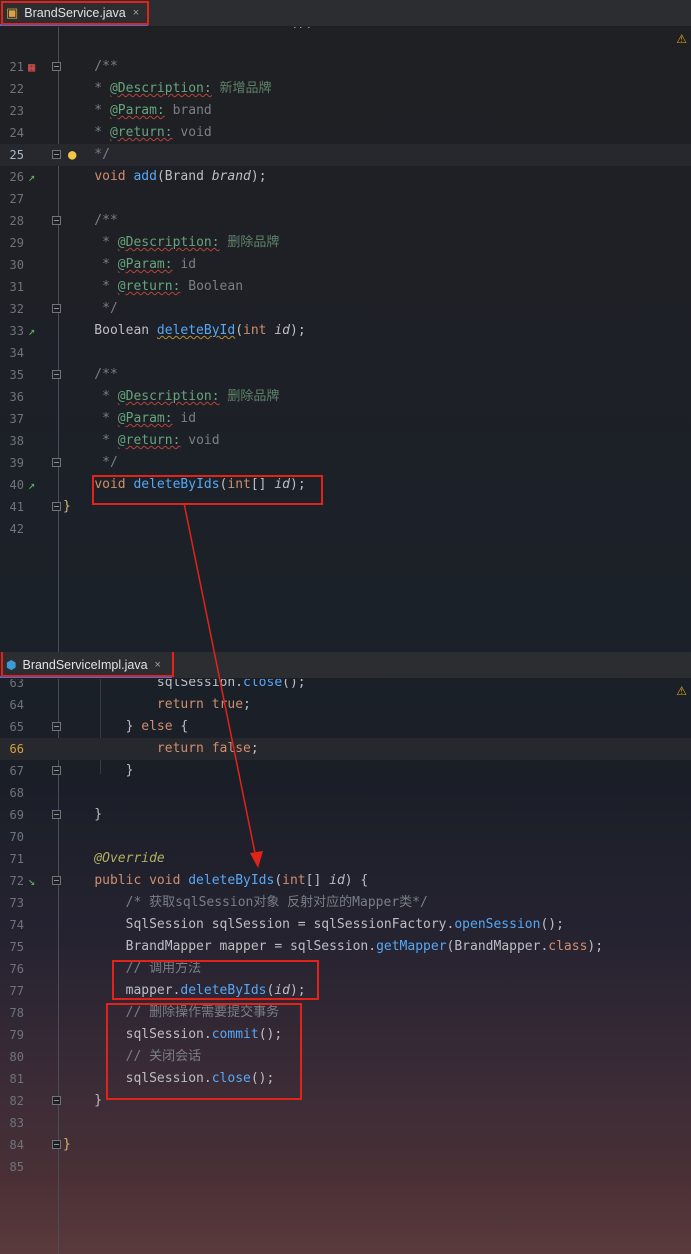 The image size is (691, 1254). I want to click on annotation-arrow, so click(223, 685).